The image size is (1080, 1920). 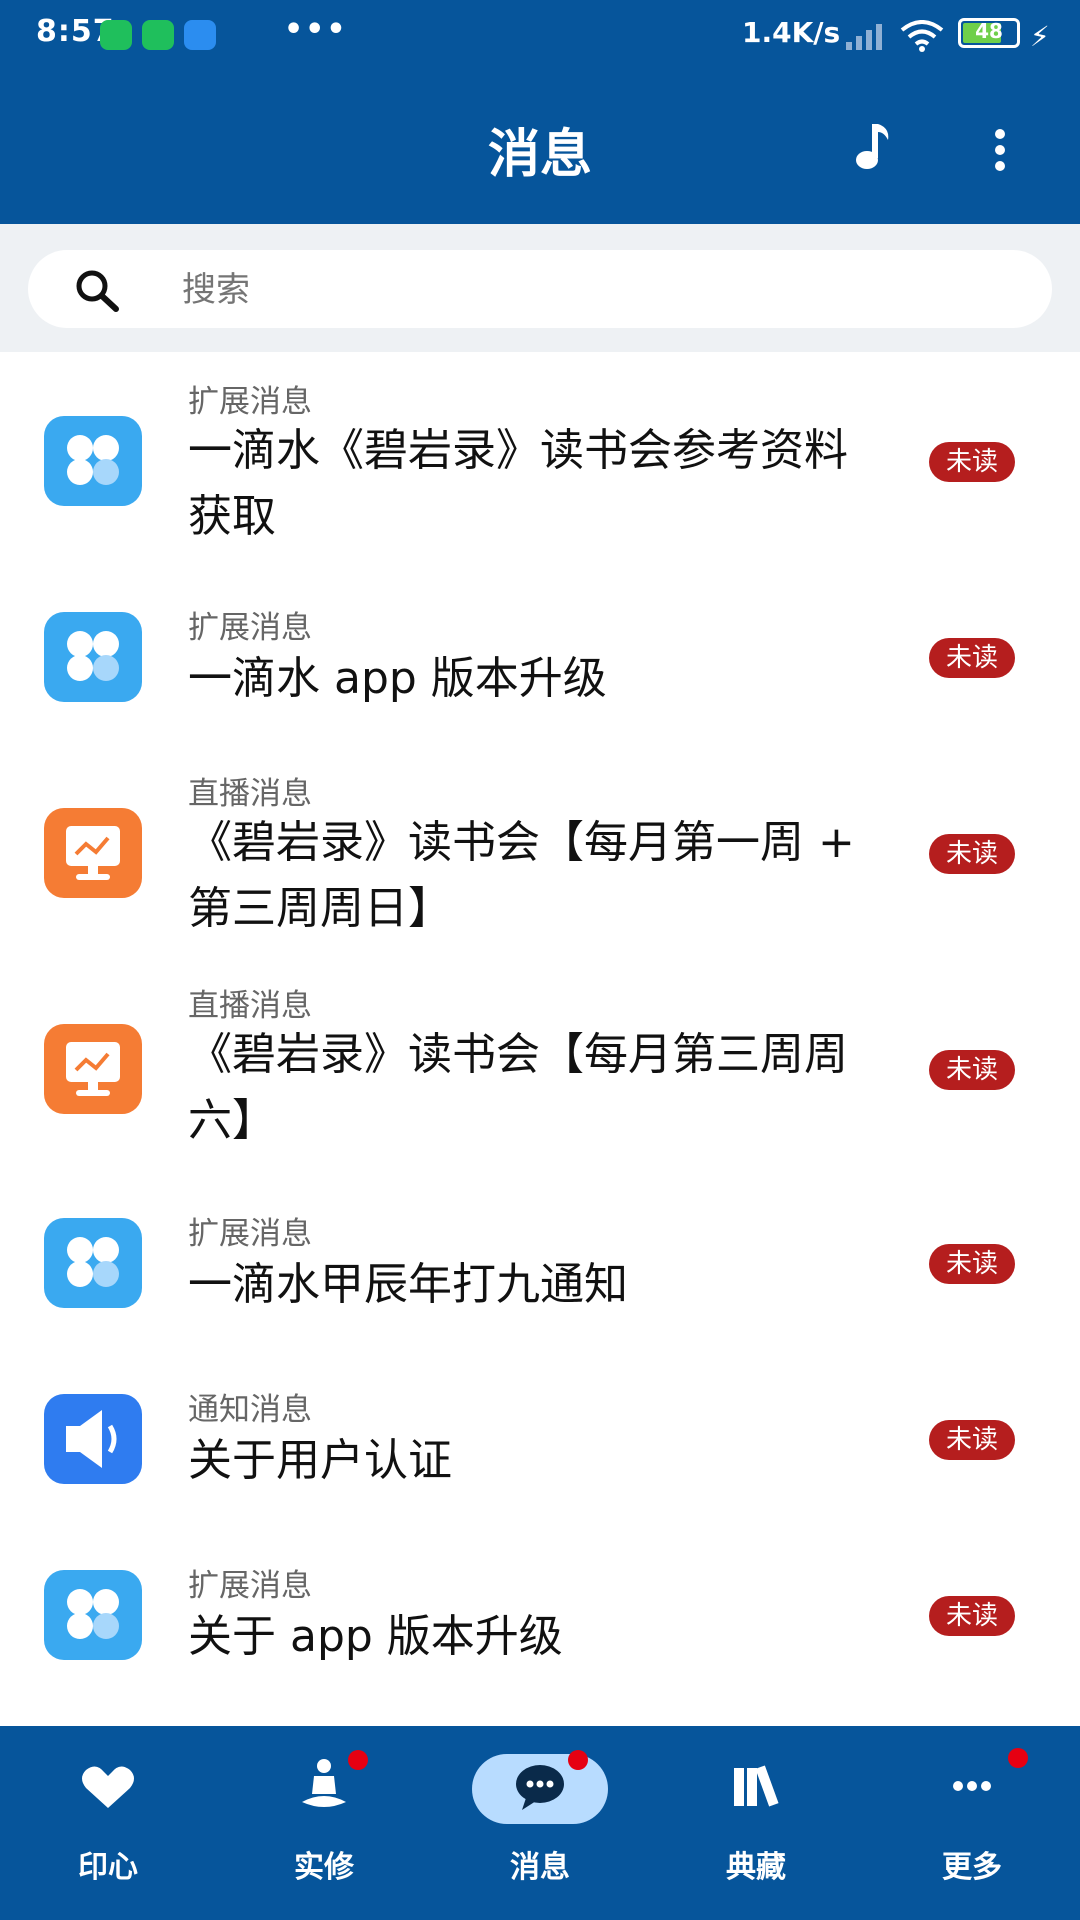 I want to click on message-item: 扩展消息 一滴水 app 版本升级 未读, so click(x=540, y=646).